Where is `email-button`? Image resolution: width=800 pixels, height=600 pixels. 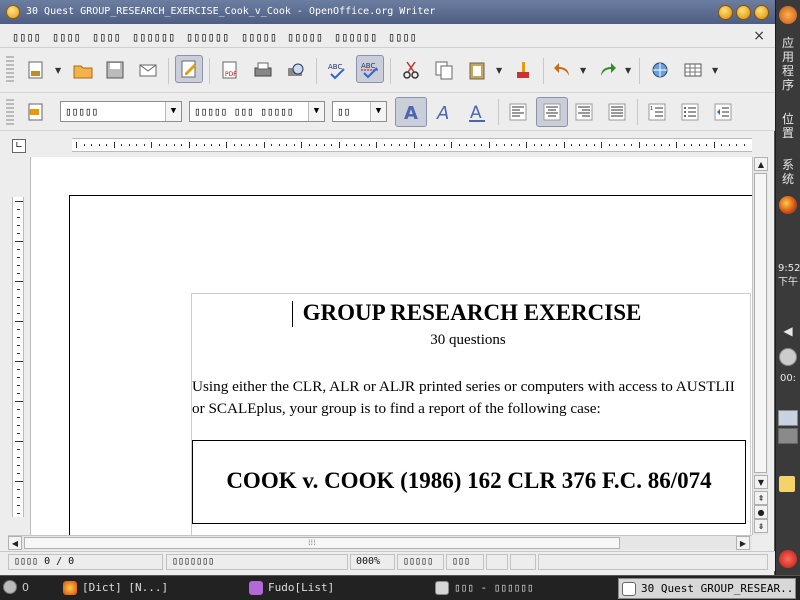 email-button is located at coordinates (148, 70).